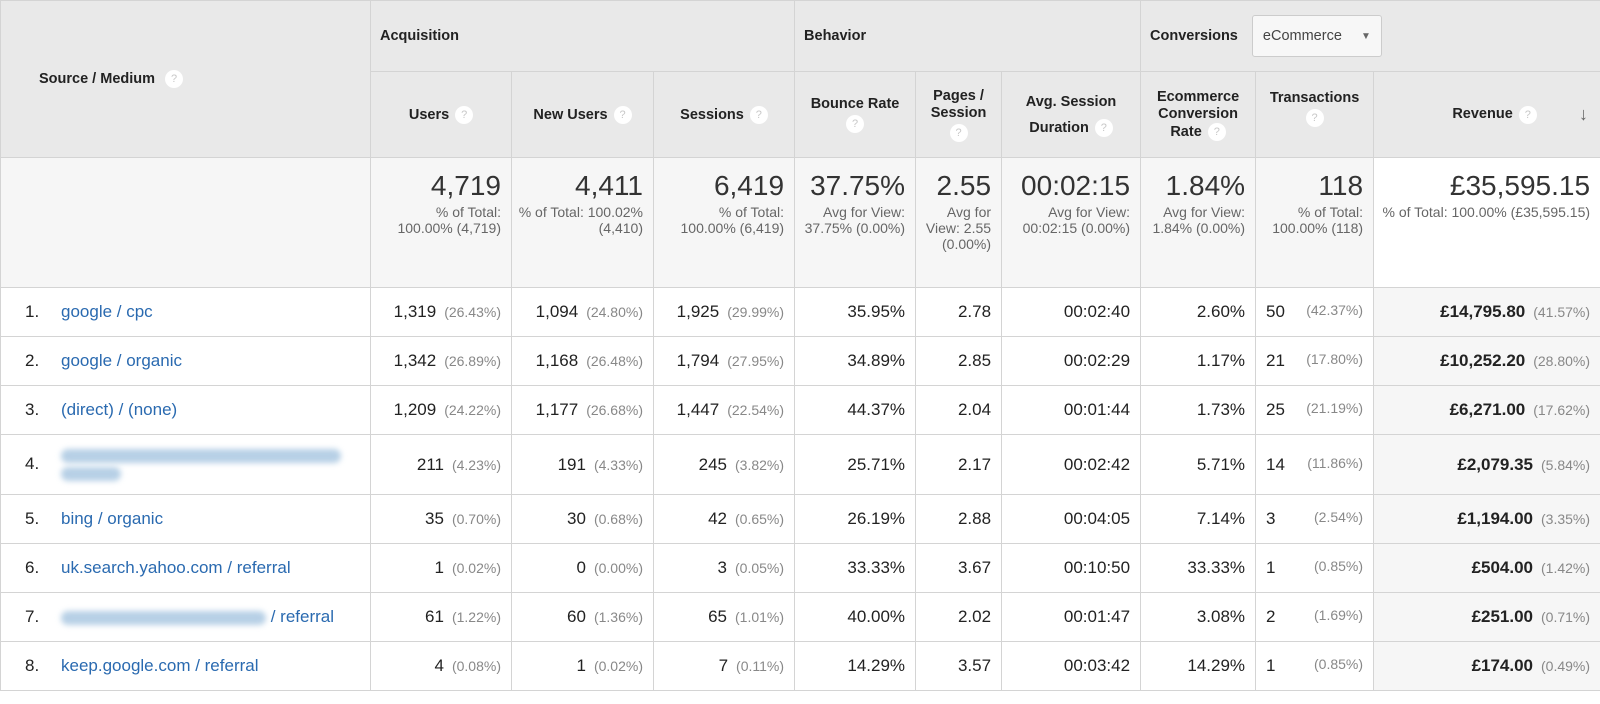 The height and width of the screenshot is (704, 1600). I want to click on column-header-new-users: New Users?, so click(582, 114).